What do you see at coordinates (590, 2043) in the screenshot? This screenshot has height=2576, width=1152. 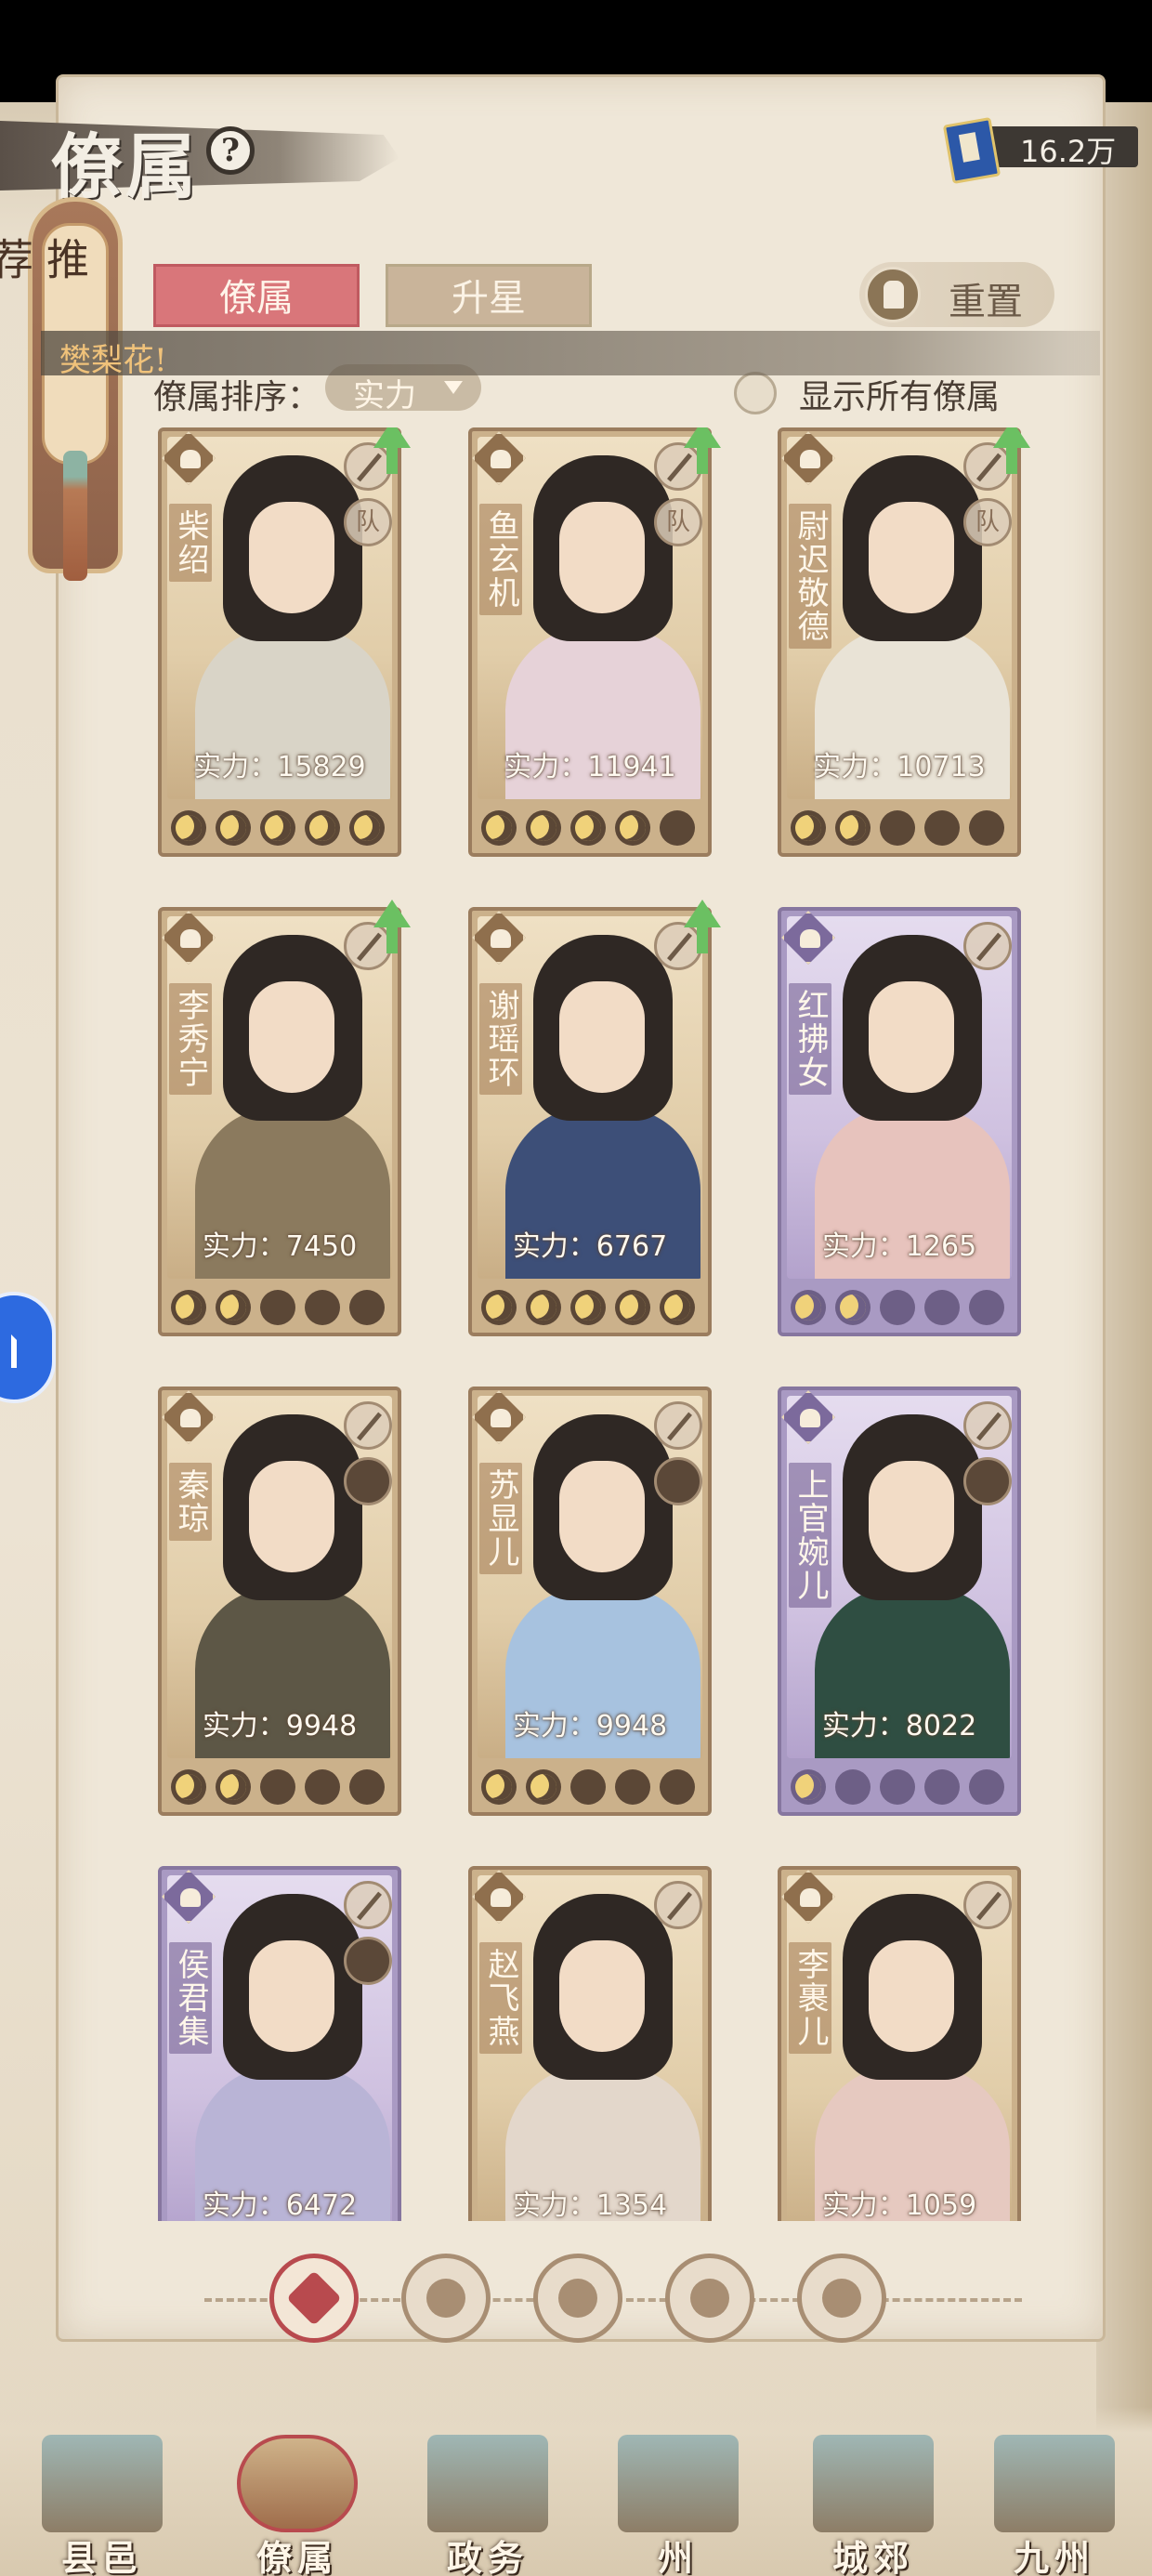 I see `retainer-card: 赵飞燕 实力：1354` at bounding box center [590, 2043].